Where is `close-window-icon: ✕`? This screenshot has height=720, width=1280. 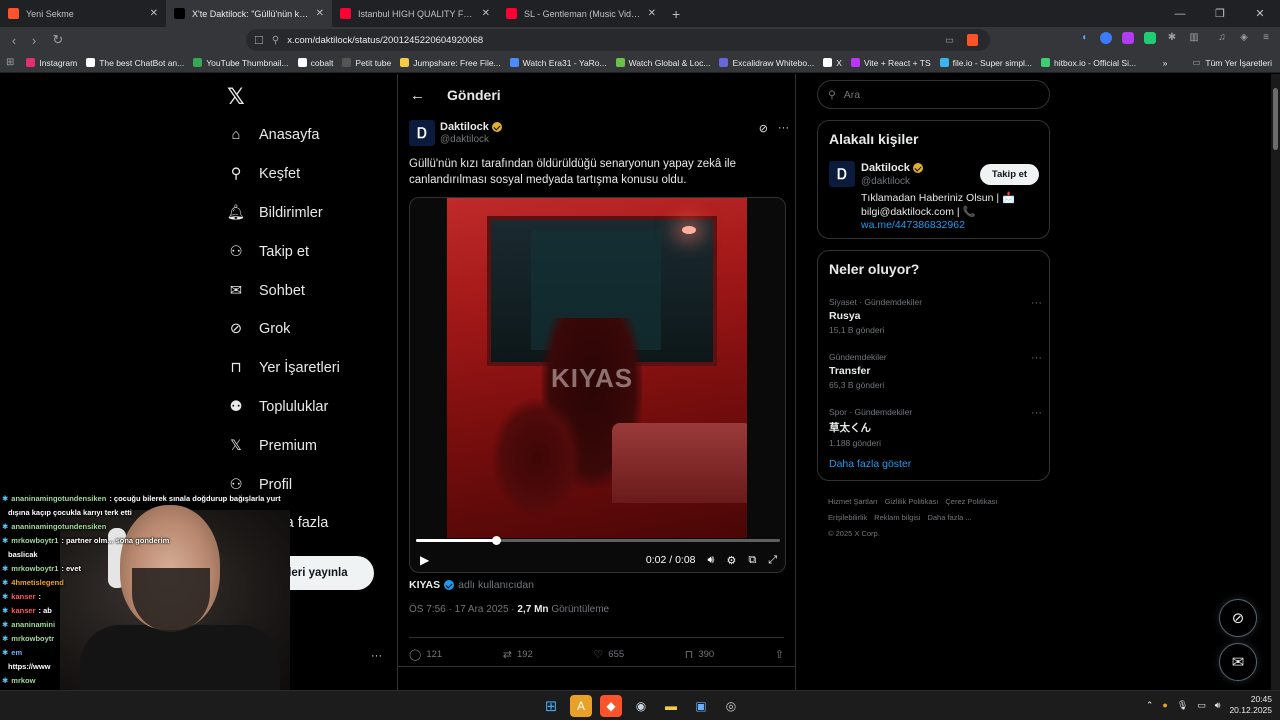
close-window-icon: ✕ is located at coordinates (1260, 13).